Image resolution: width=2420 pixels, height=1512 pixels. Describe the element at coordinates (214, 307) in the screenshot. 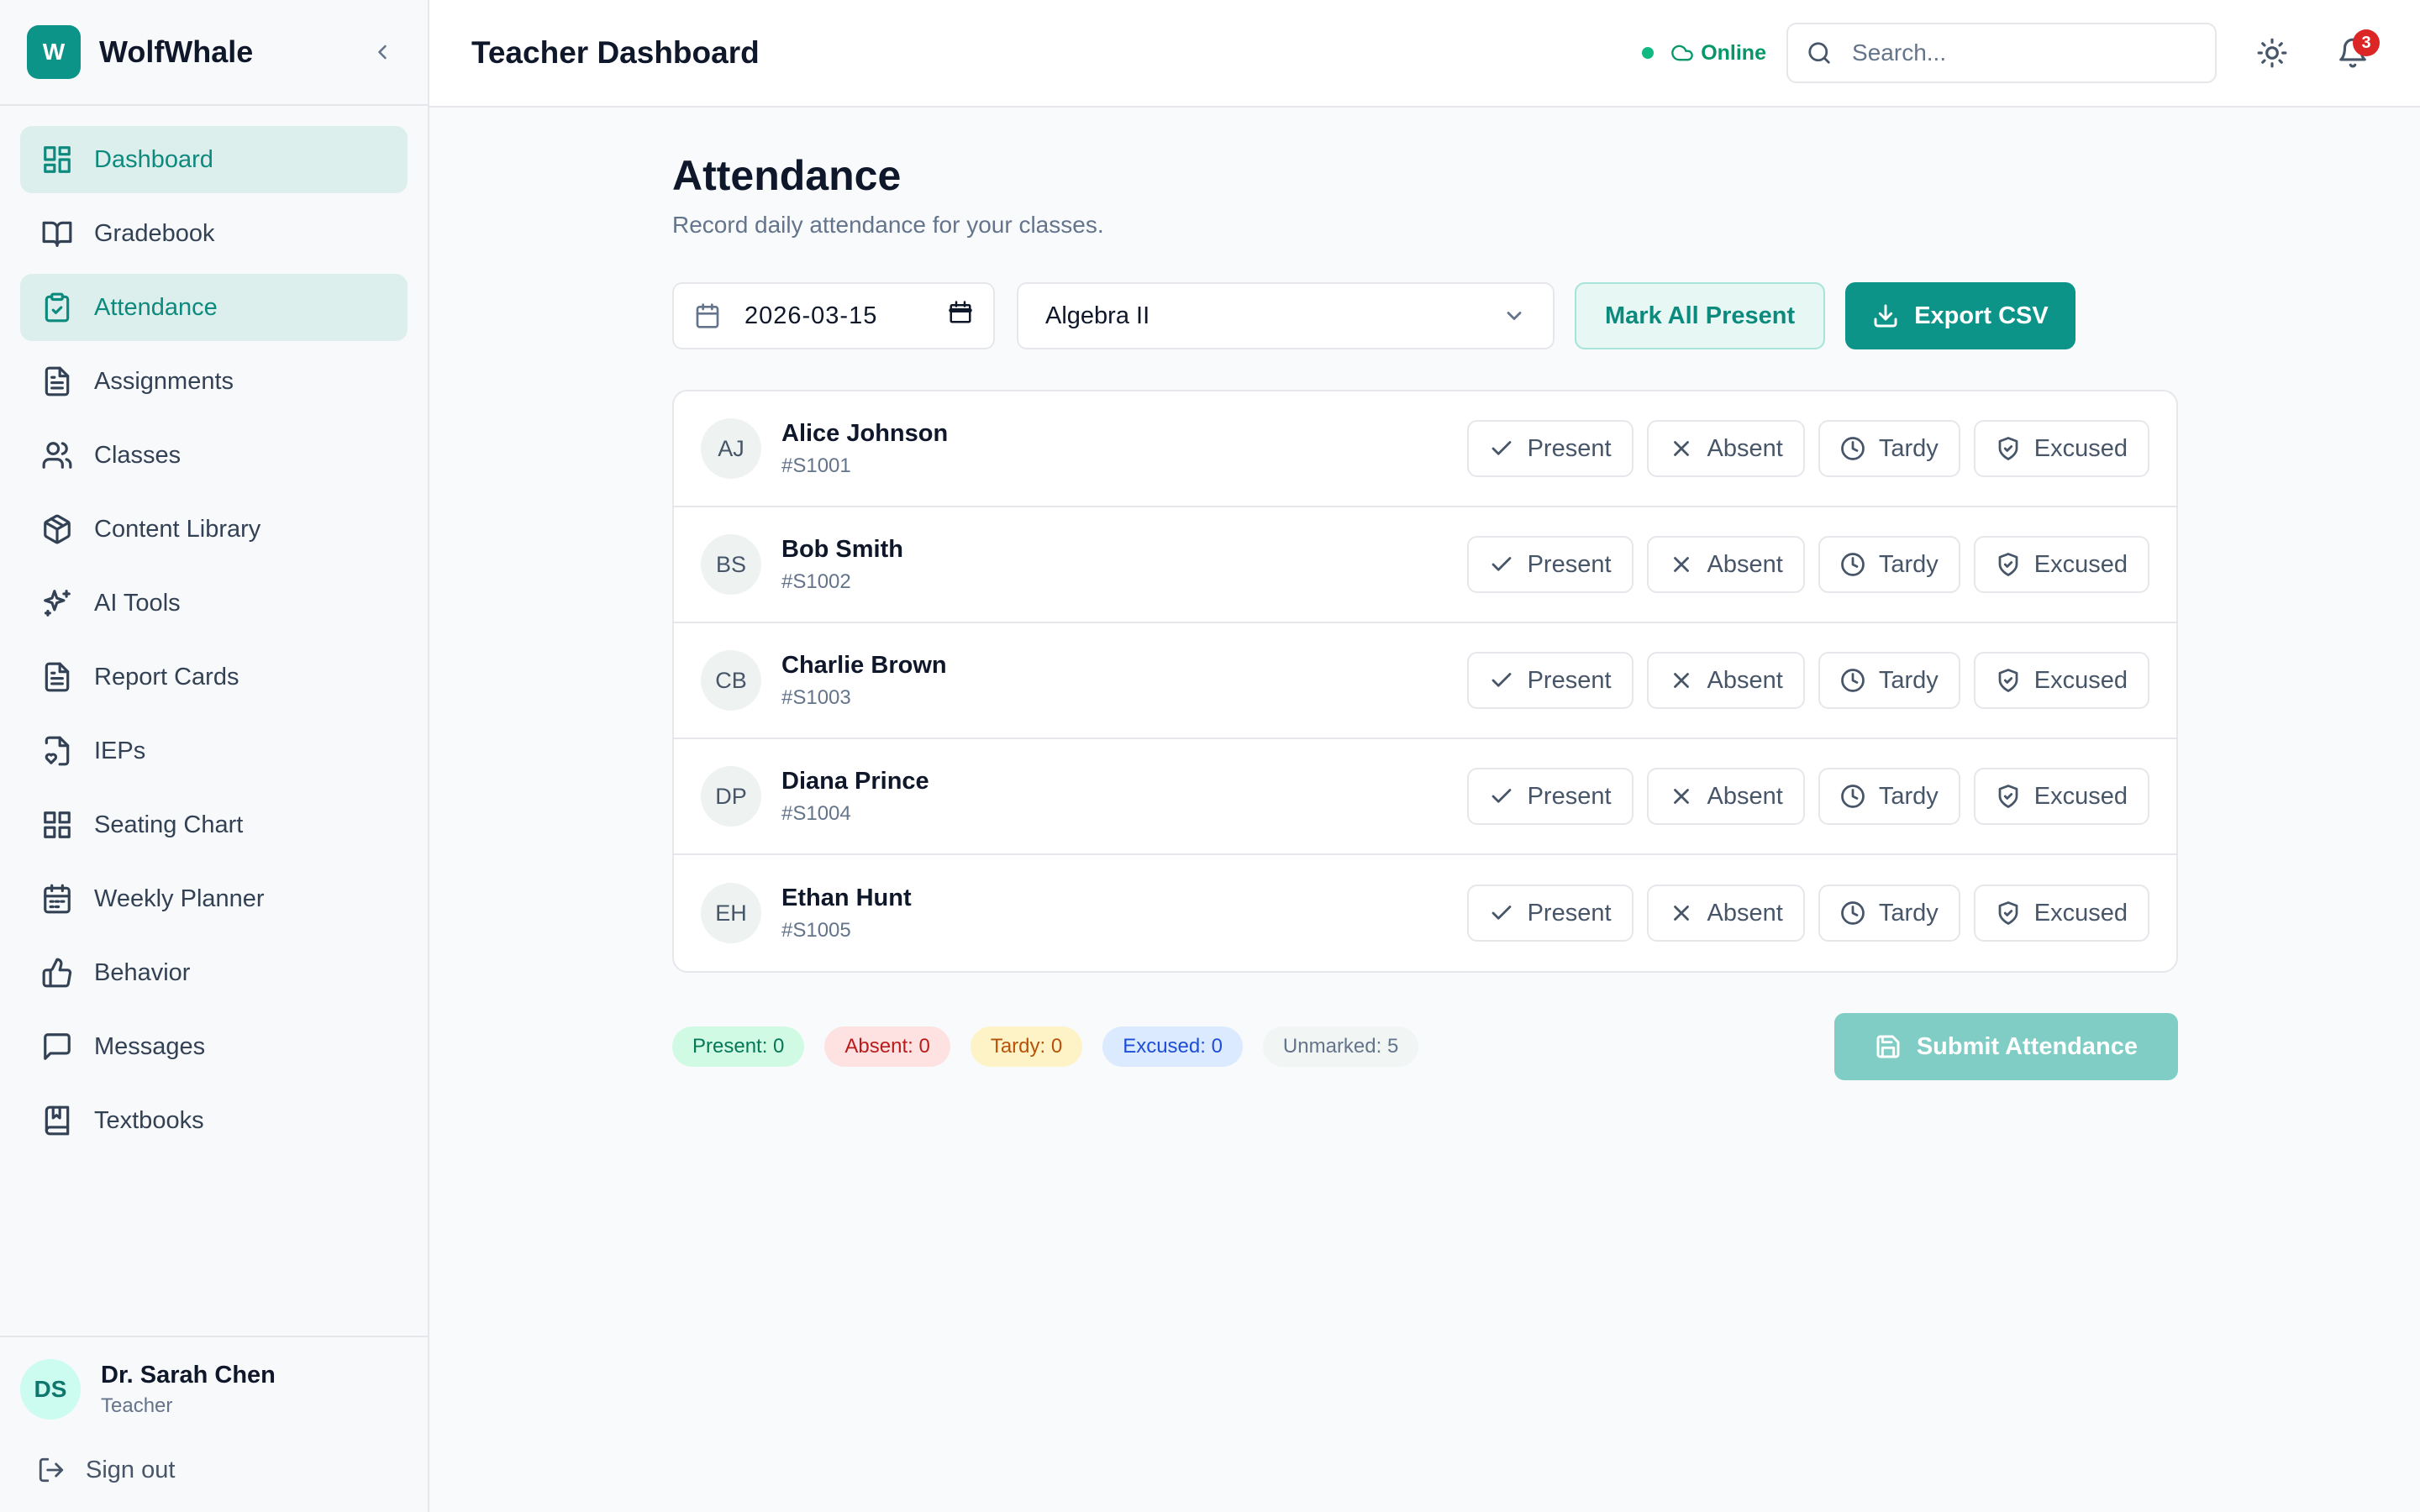

I see `sidebar-item-attendance: Attendance` at that location.